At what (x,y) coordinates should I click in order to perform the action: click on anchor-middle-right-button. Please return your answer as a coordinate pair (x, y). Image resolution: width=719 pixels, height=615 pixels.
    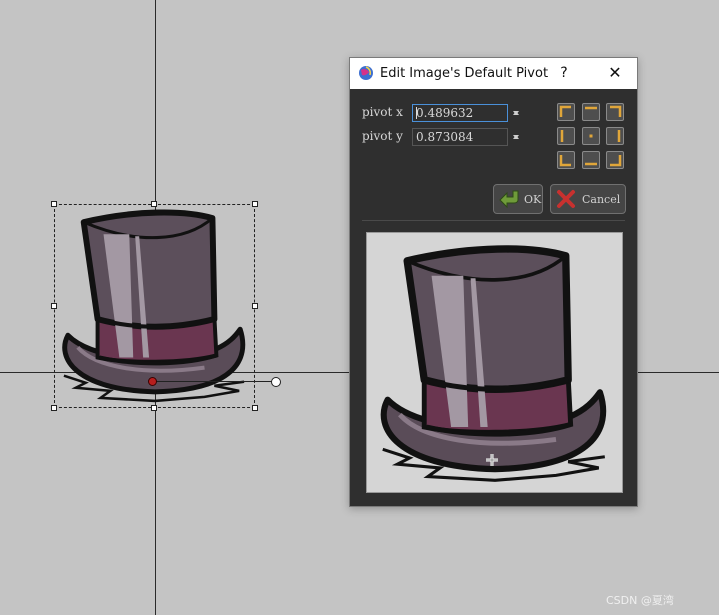
    Looking at the image, I should click on (615, 136).